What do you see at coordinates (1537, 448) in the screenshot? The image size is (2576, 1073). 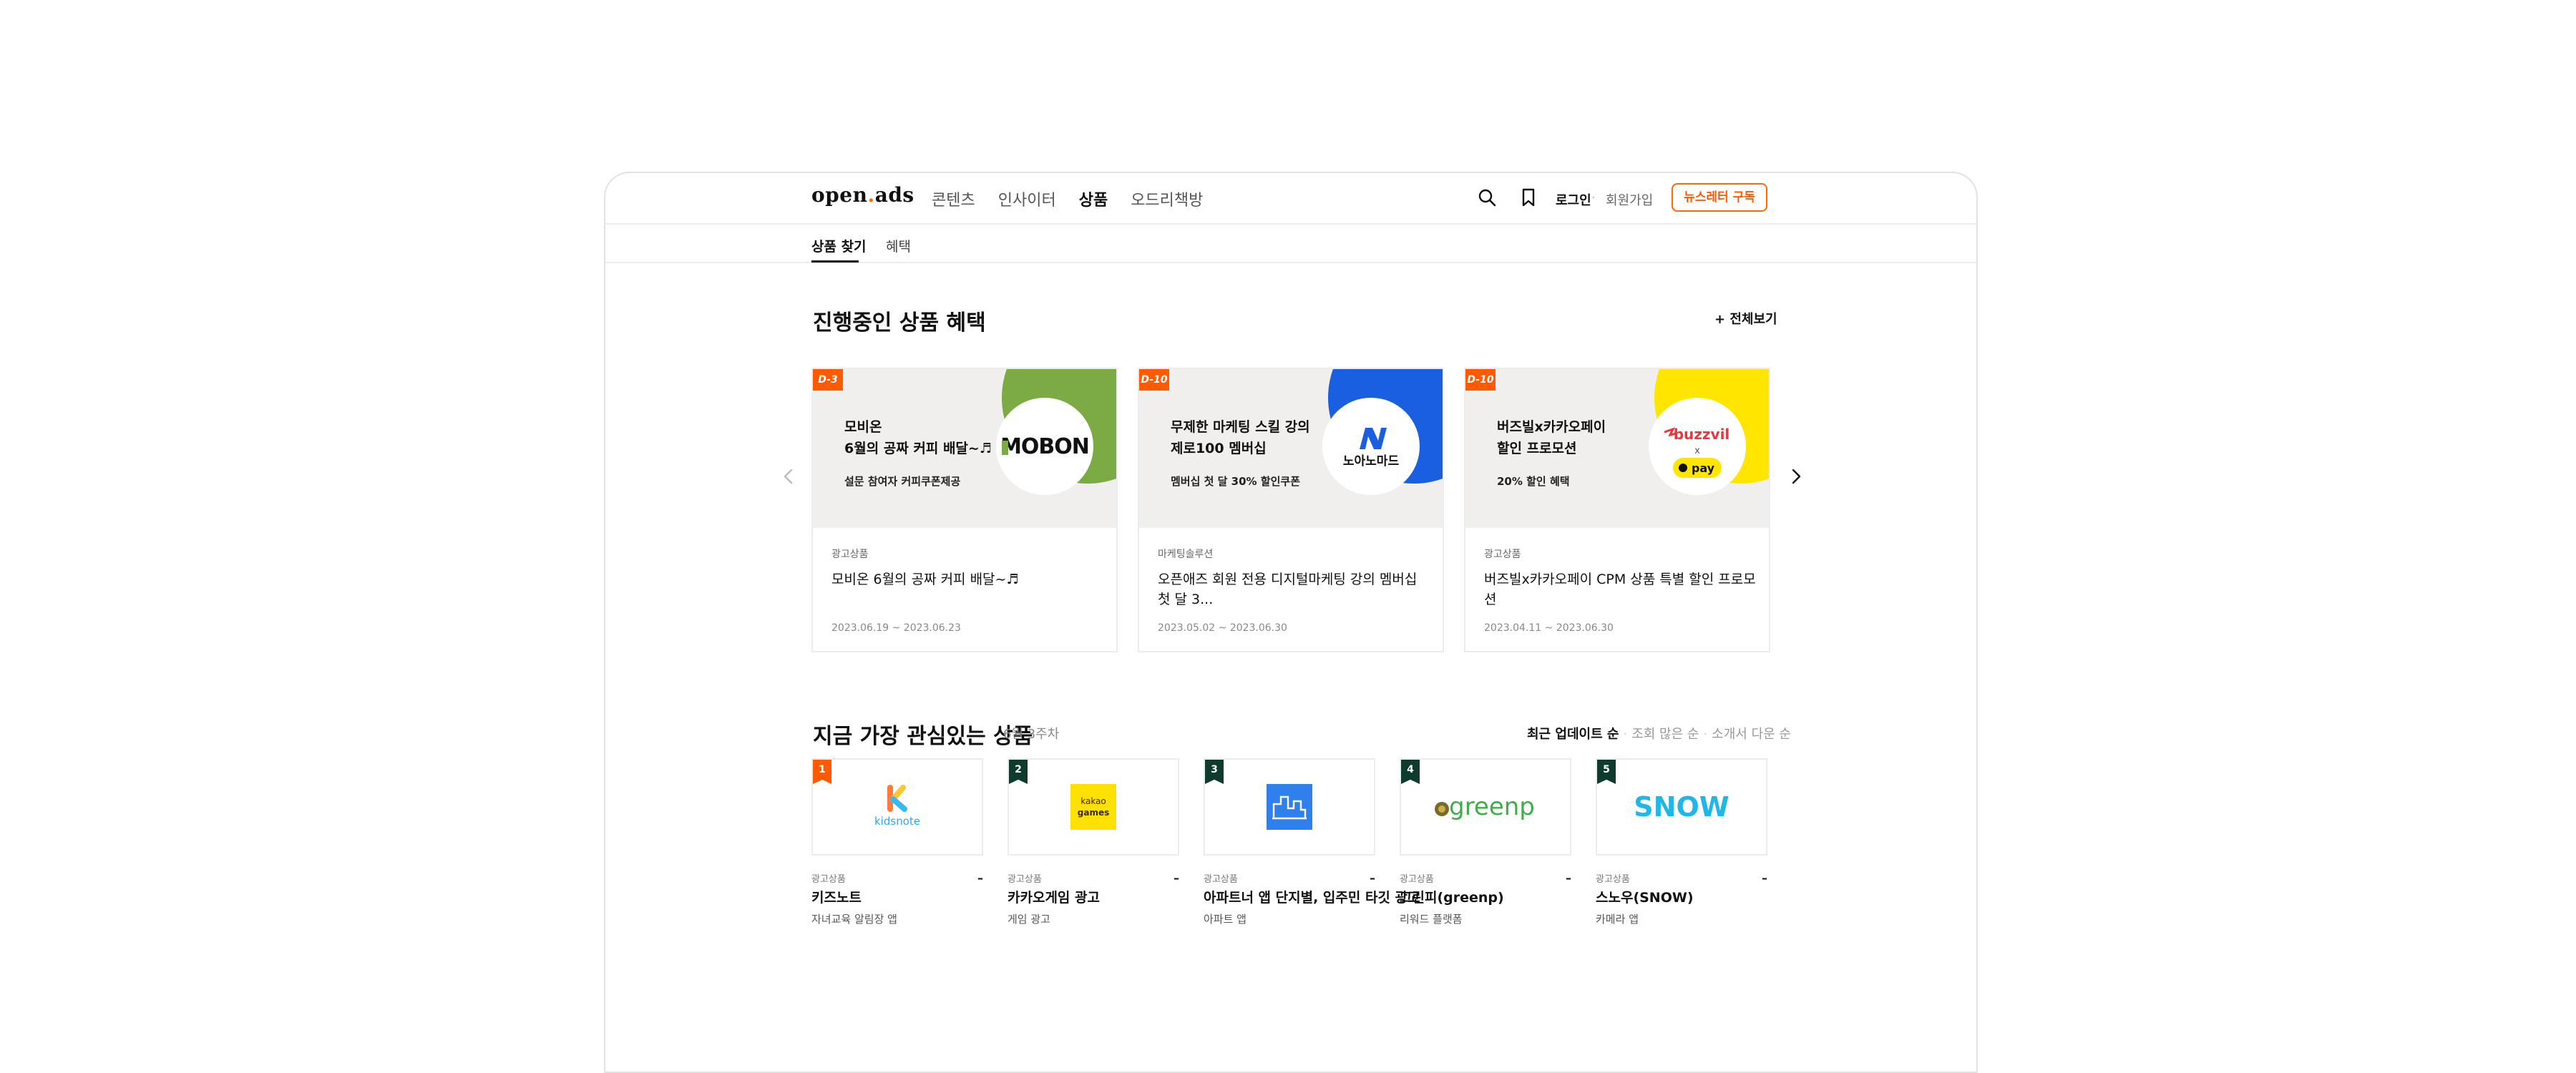 I see `banner-line-2: 할인 프로모션` at bounding box center [1537, 448].